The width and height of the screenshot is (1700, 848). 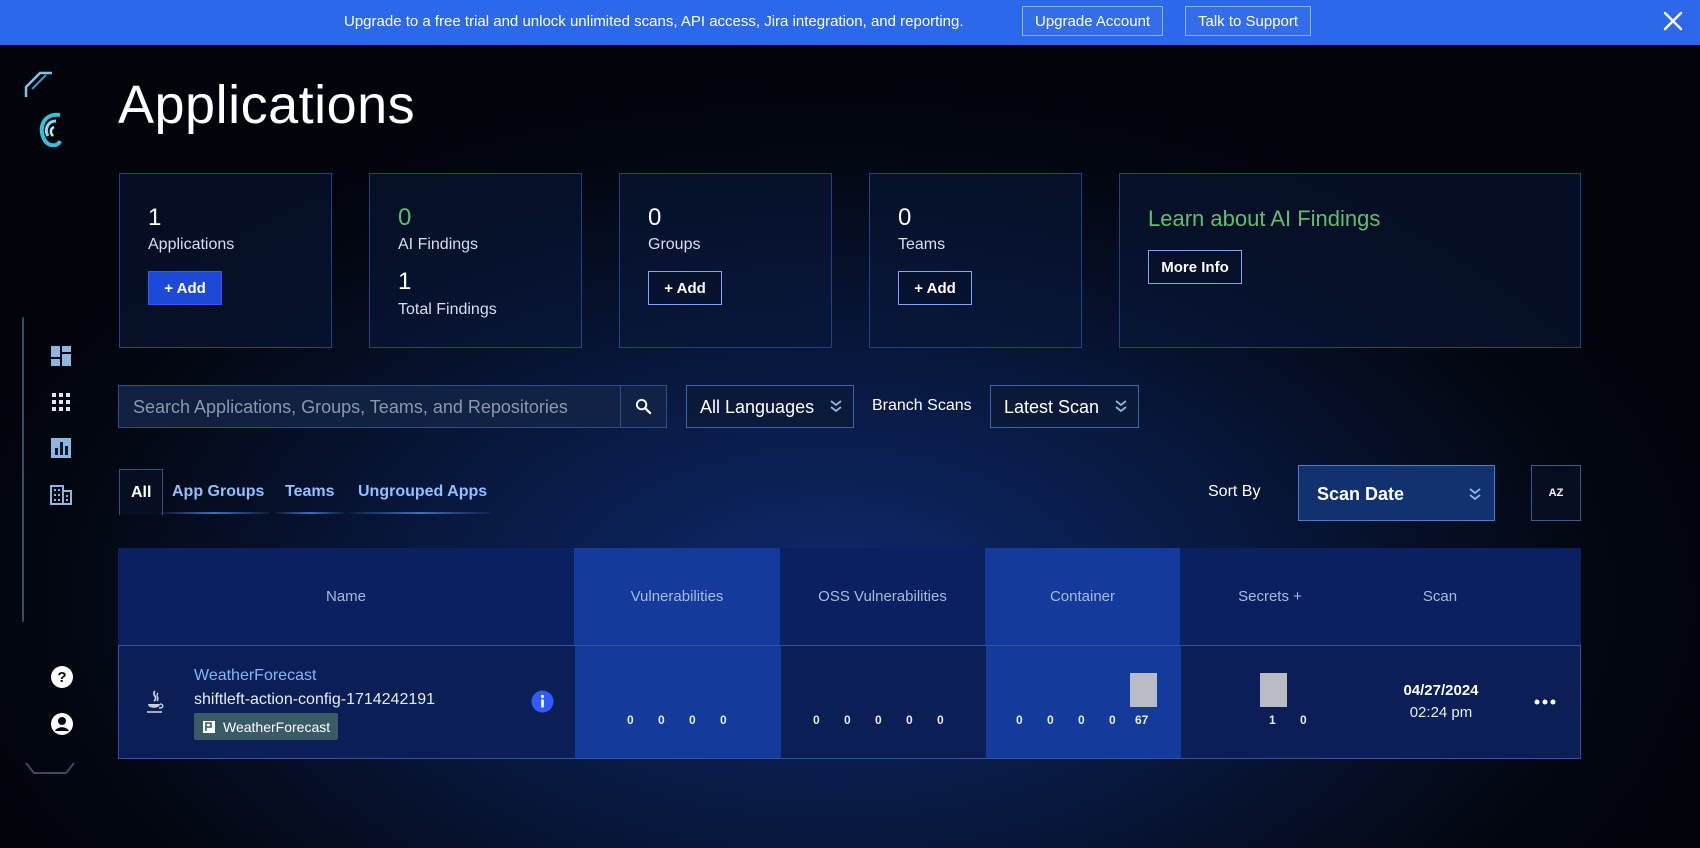 What do you see at coordinates (155, 217) in the screenshot?
I see `applications-count: 1` at bounding box center [155, 217].